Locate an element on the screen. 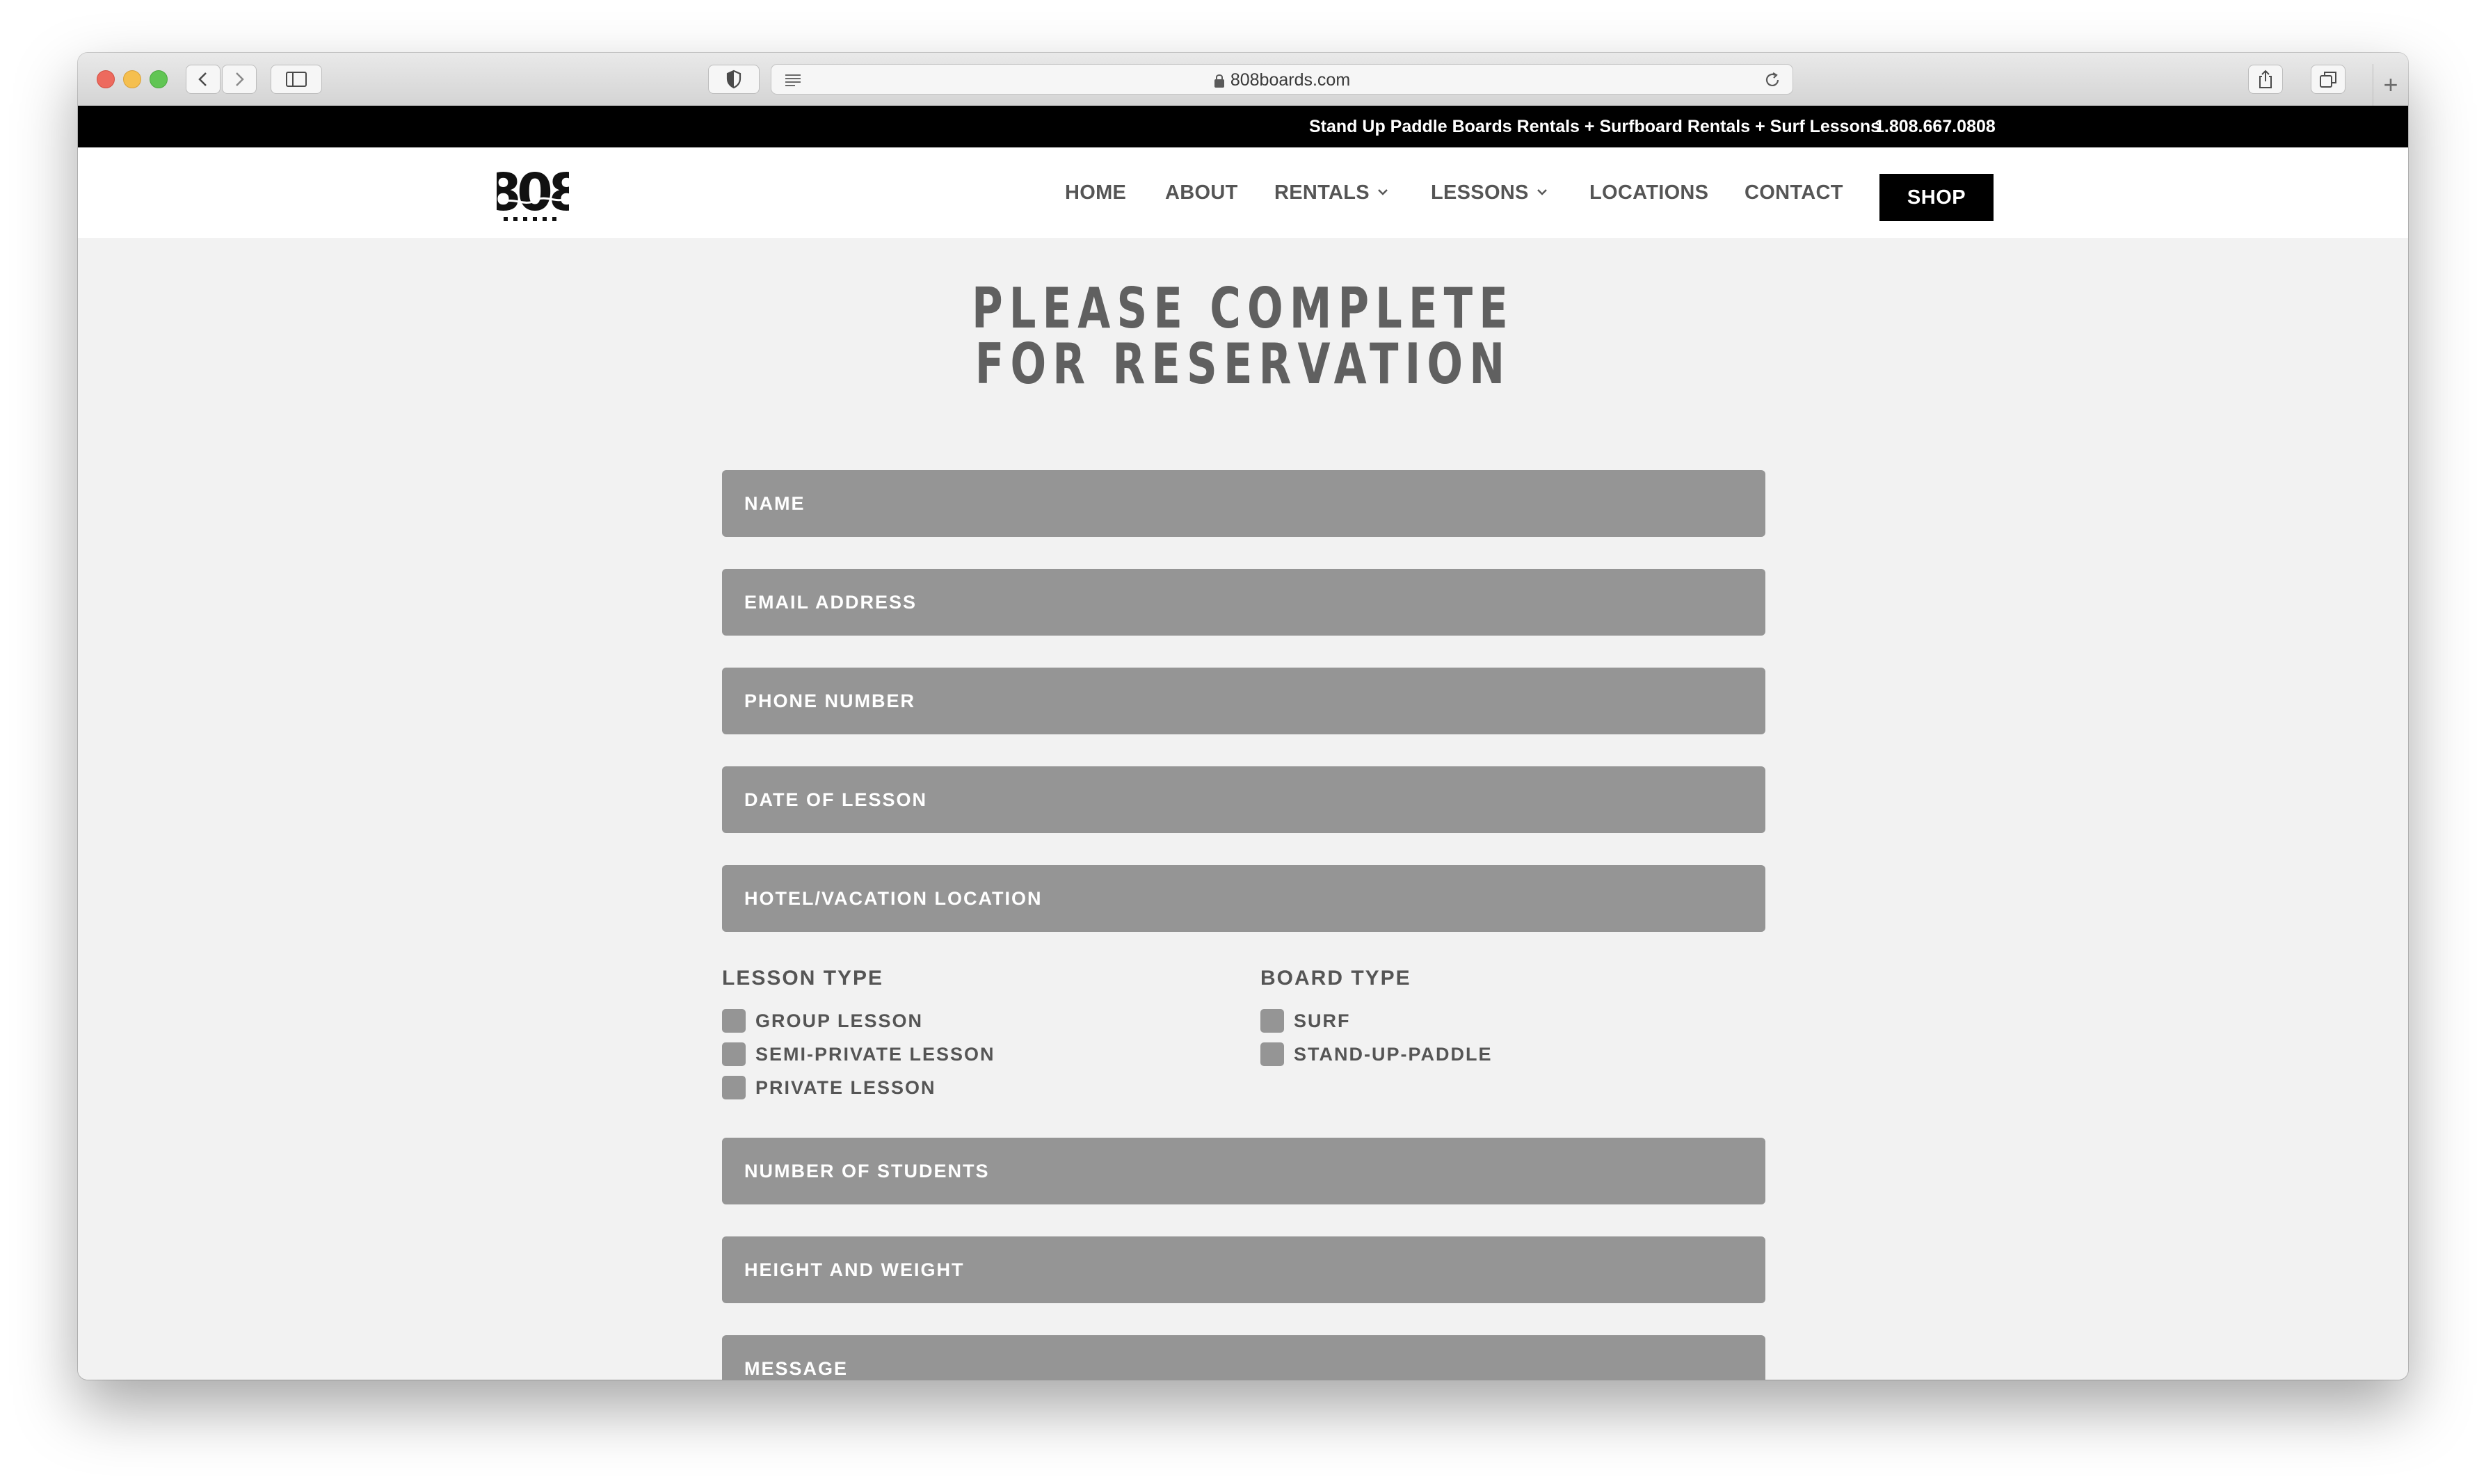 This screenshot has width=2486, height=1484. board-option-surf: SURF is located at coordinates (1305, 1020).